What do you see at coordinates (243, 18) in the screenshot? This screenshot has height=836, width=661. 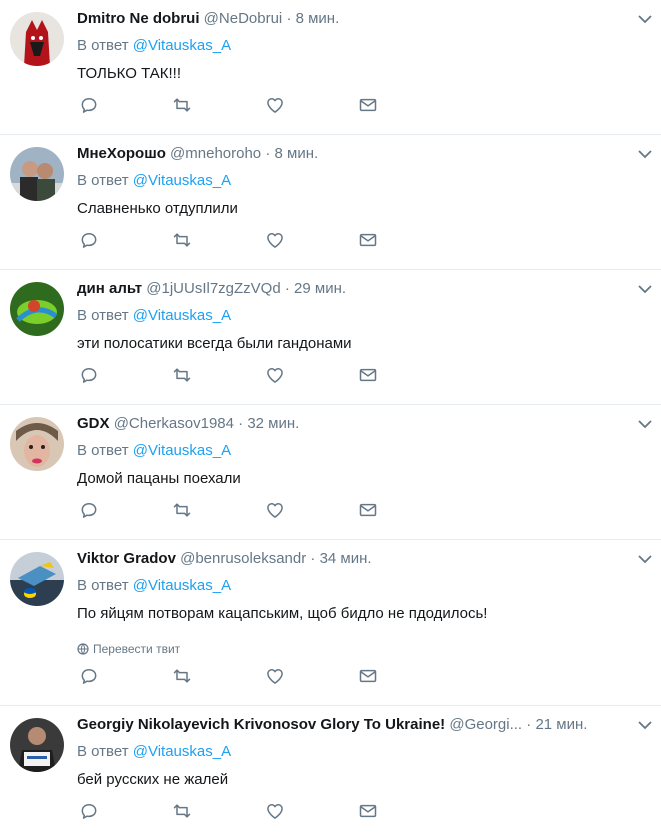 I see `author-handle: @NeDobrui` at bounding box center [243, 18].